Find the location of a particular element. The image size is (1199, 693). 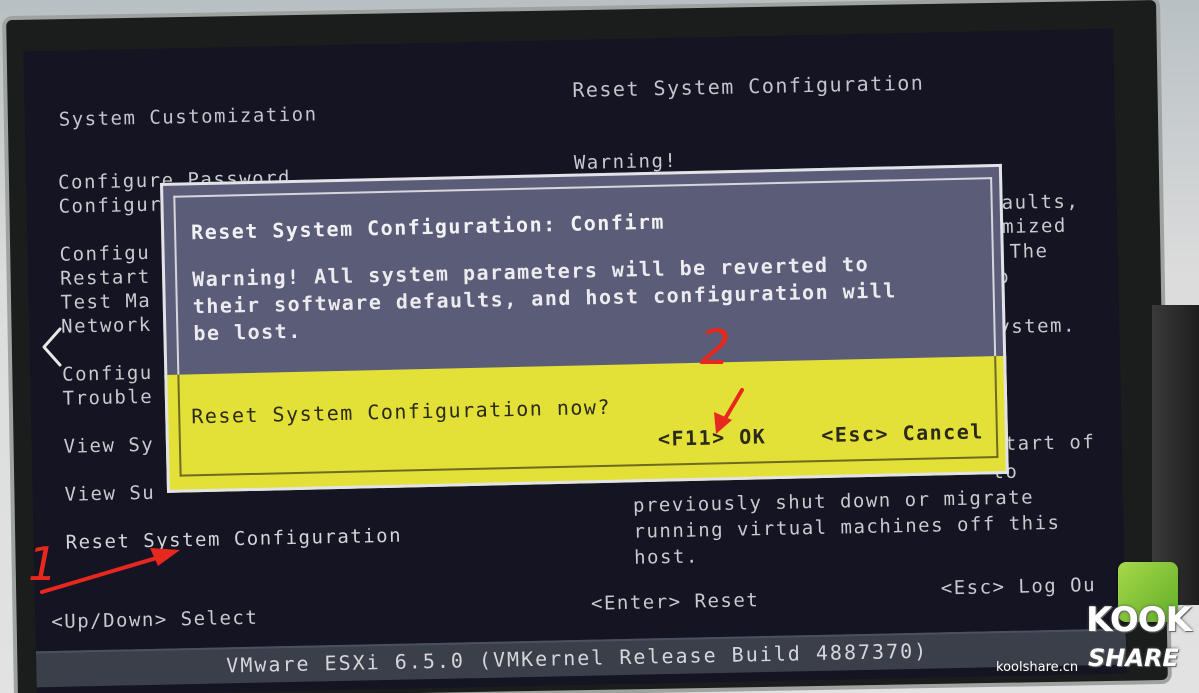

footer-esc-logout-hint: <Esc> Log Ou is located at coordinates (1019, 586).